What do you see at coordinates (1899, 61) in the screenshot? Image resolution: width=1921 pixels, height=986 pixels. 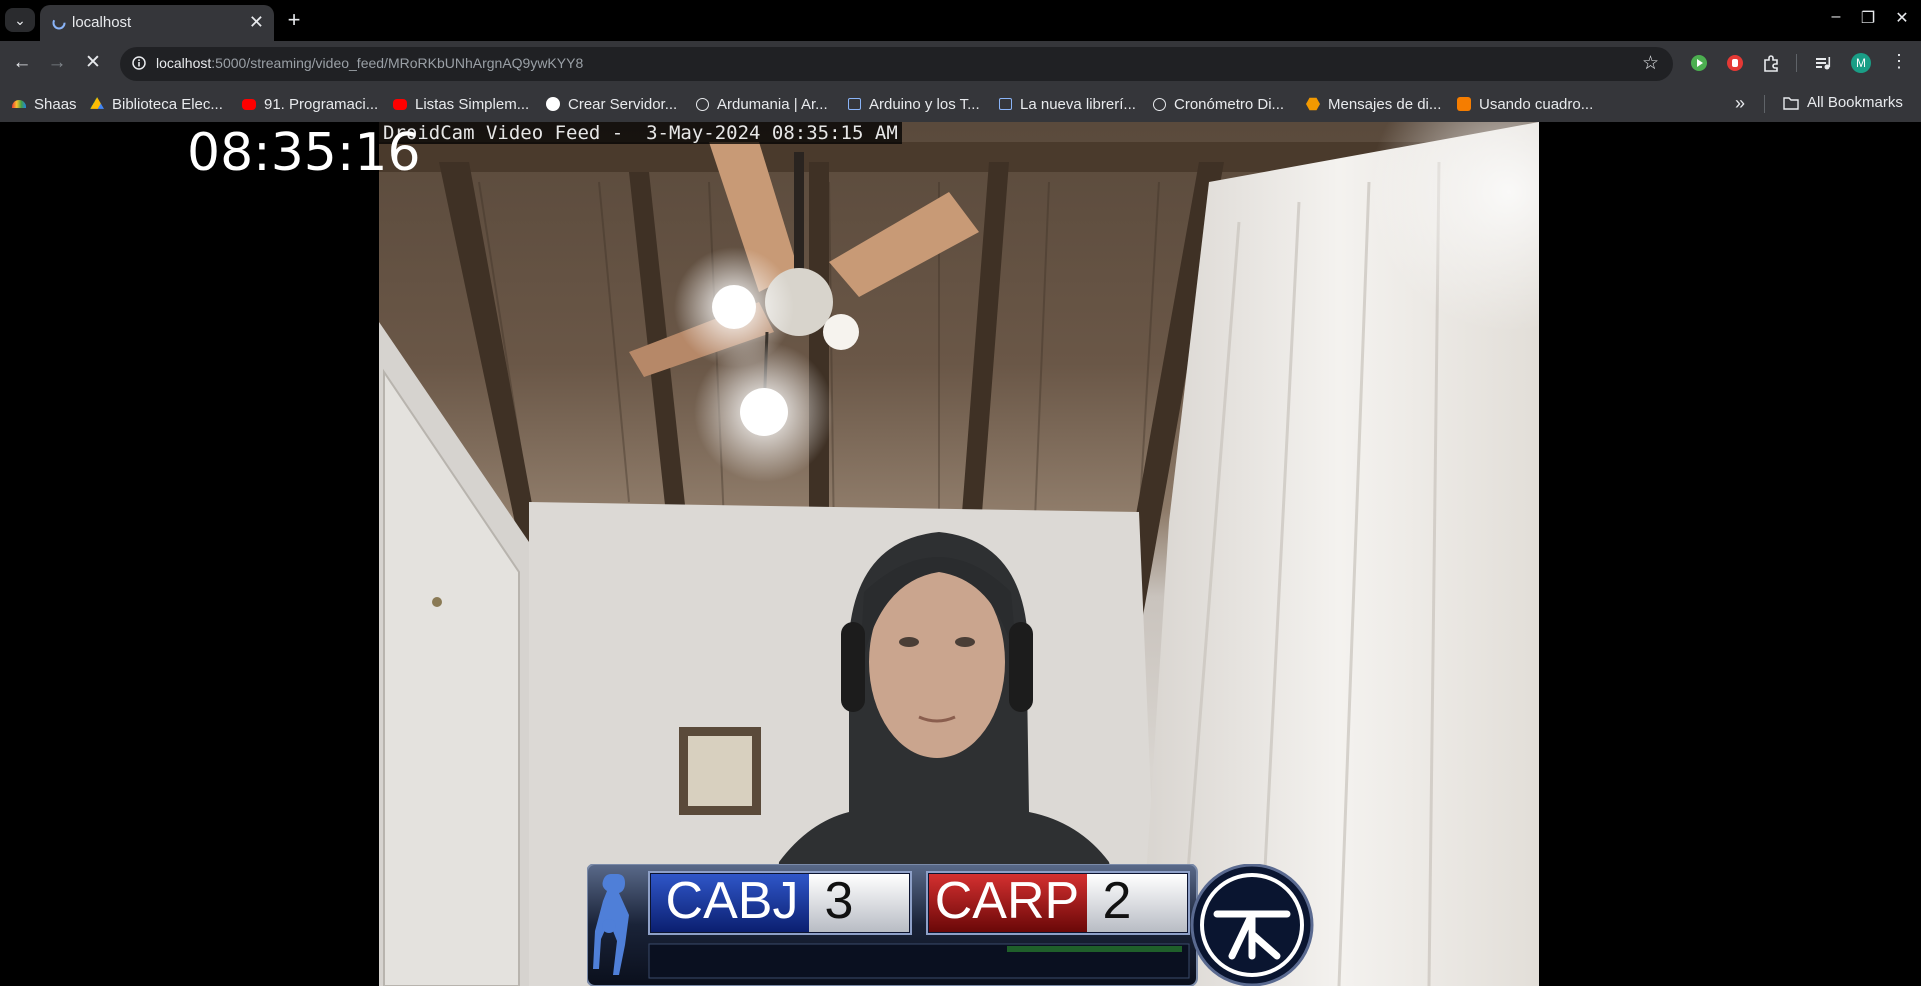 I see `menu-kebab-icon: ⋮` at bounding box center [1899, 61].